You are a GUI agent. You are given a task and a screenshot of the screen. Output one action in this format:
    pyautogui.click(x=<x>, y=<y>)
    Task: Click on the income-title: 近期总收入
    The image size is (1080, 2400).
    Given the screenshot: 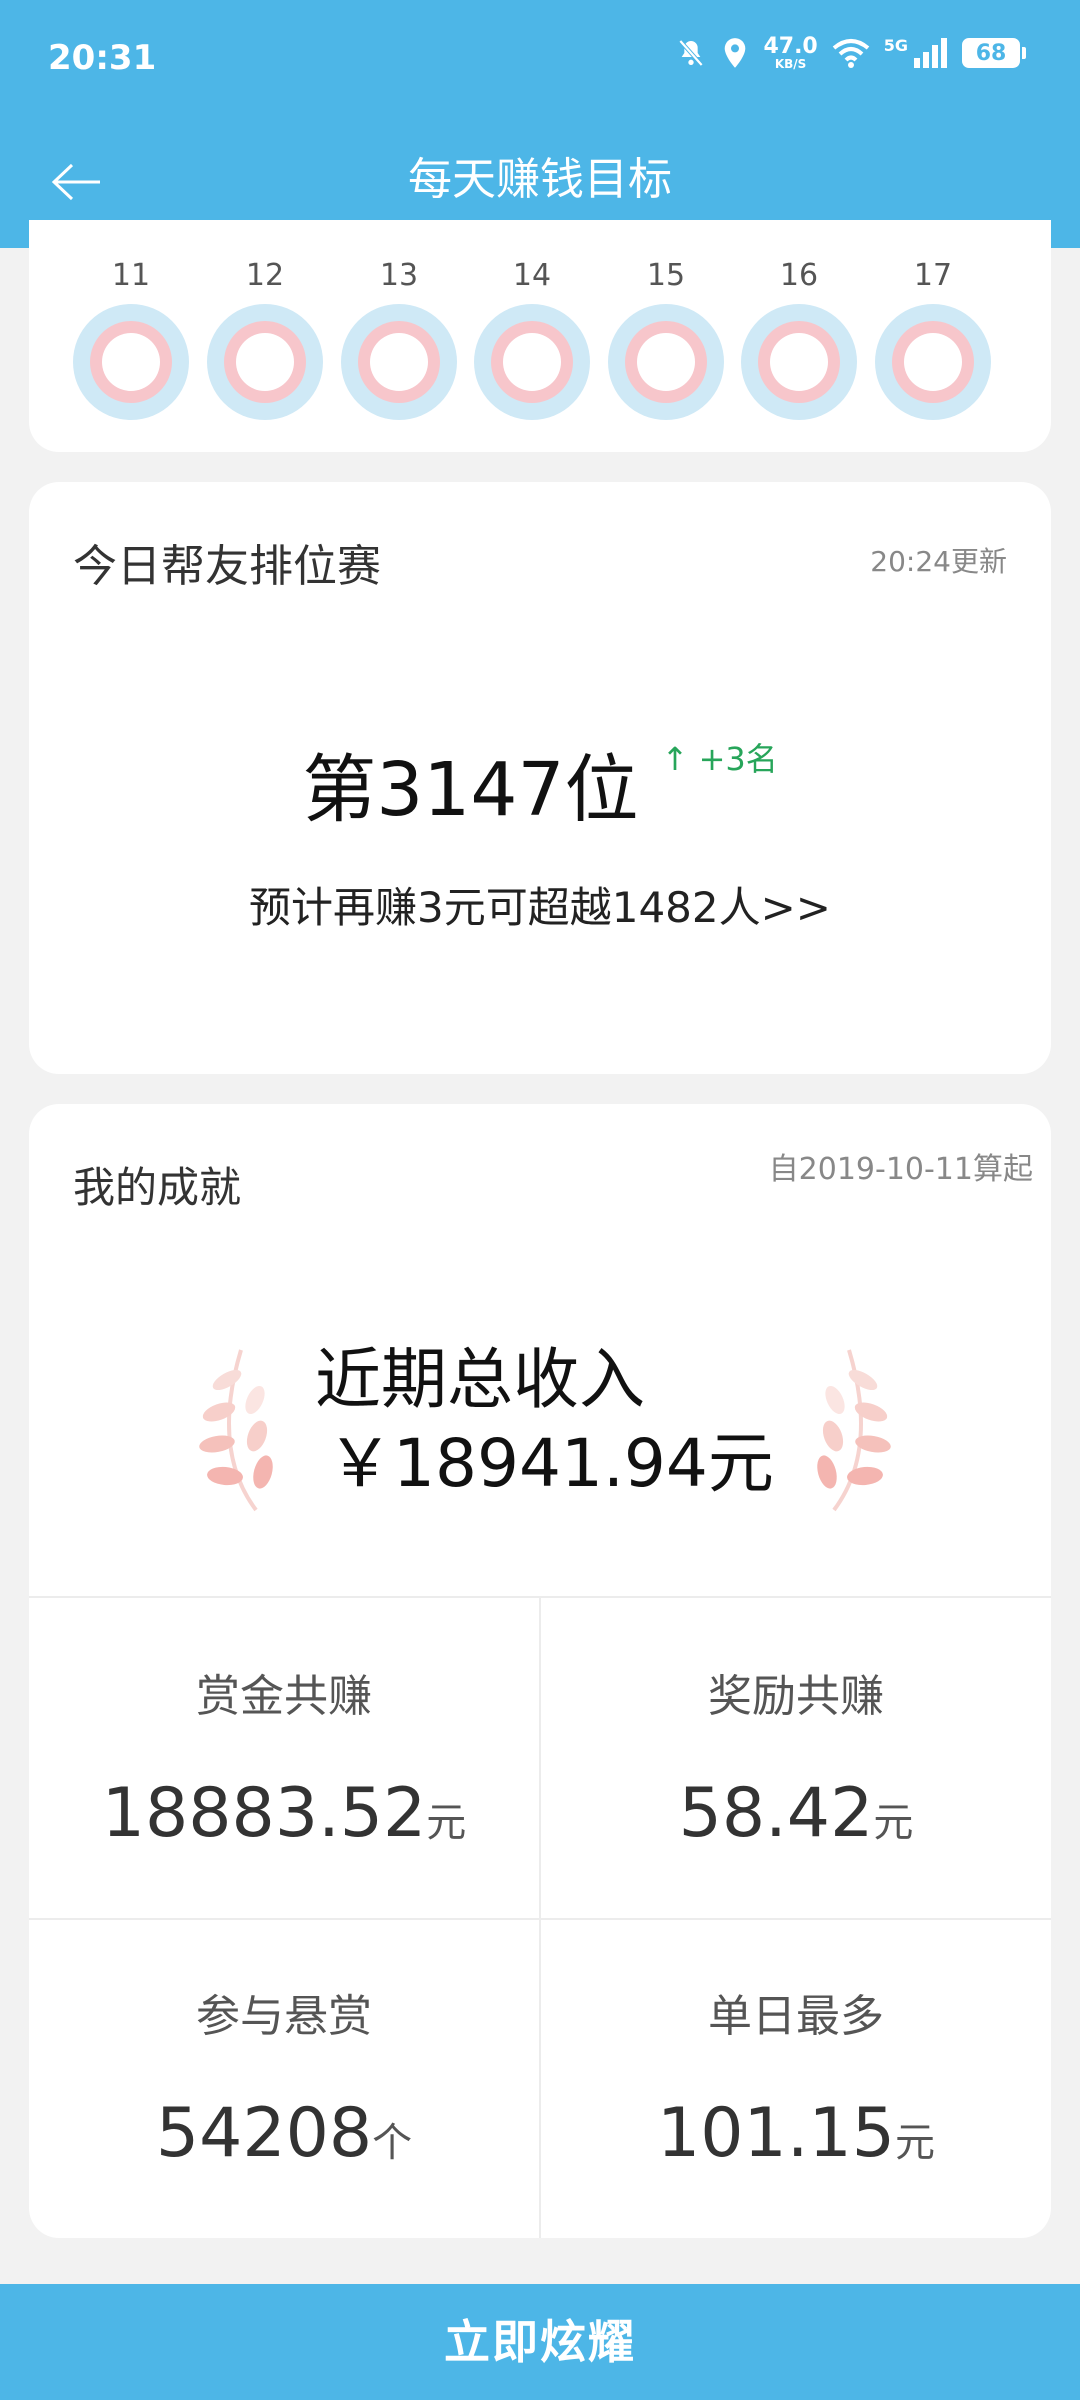 What is the action you would take?
    pyautogui.click(x=480, y=1379)
    